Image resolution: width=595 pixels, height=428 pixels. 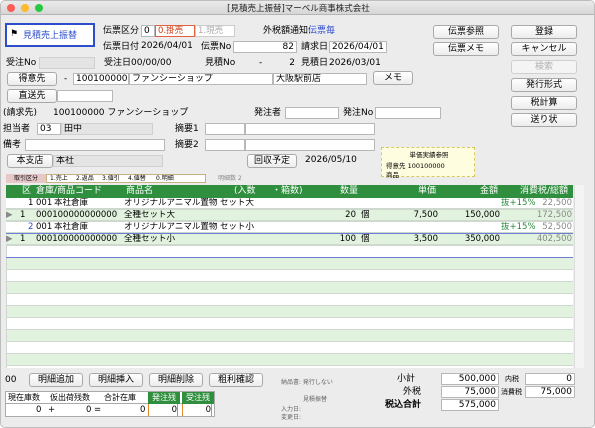 What do you see at coordinates (470, 379) in the screenshot?
I see `shokei-field: 500,000` at bounding box center [470, 379].